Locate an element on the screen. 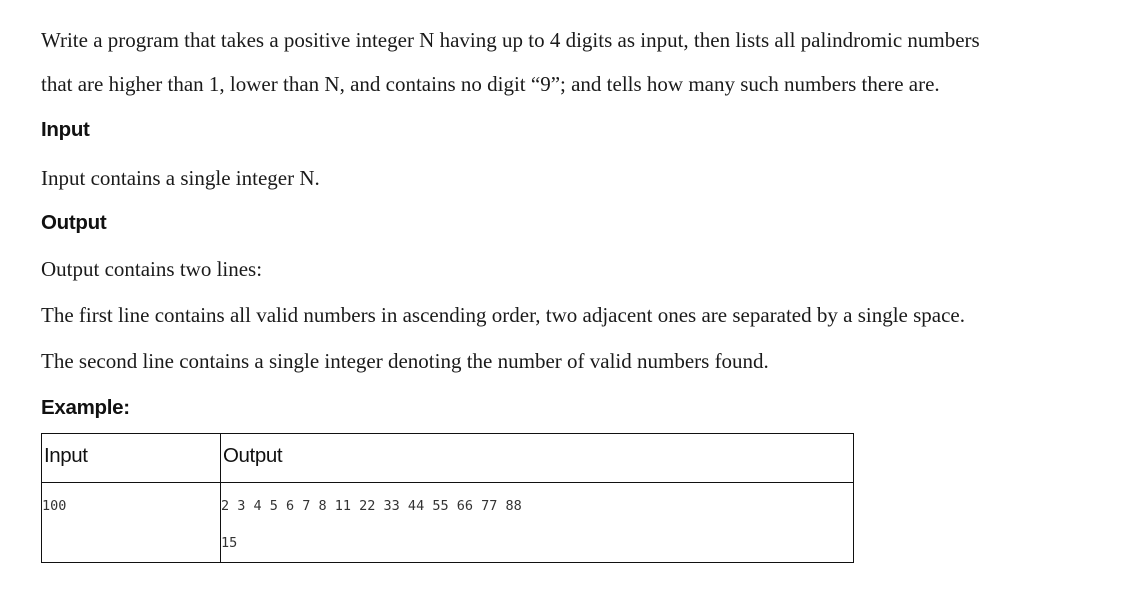 The image size is (1133, 597). table-header-output: Output is located at coordinates (537, 458).